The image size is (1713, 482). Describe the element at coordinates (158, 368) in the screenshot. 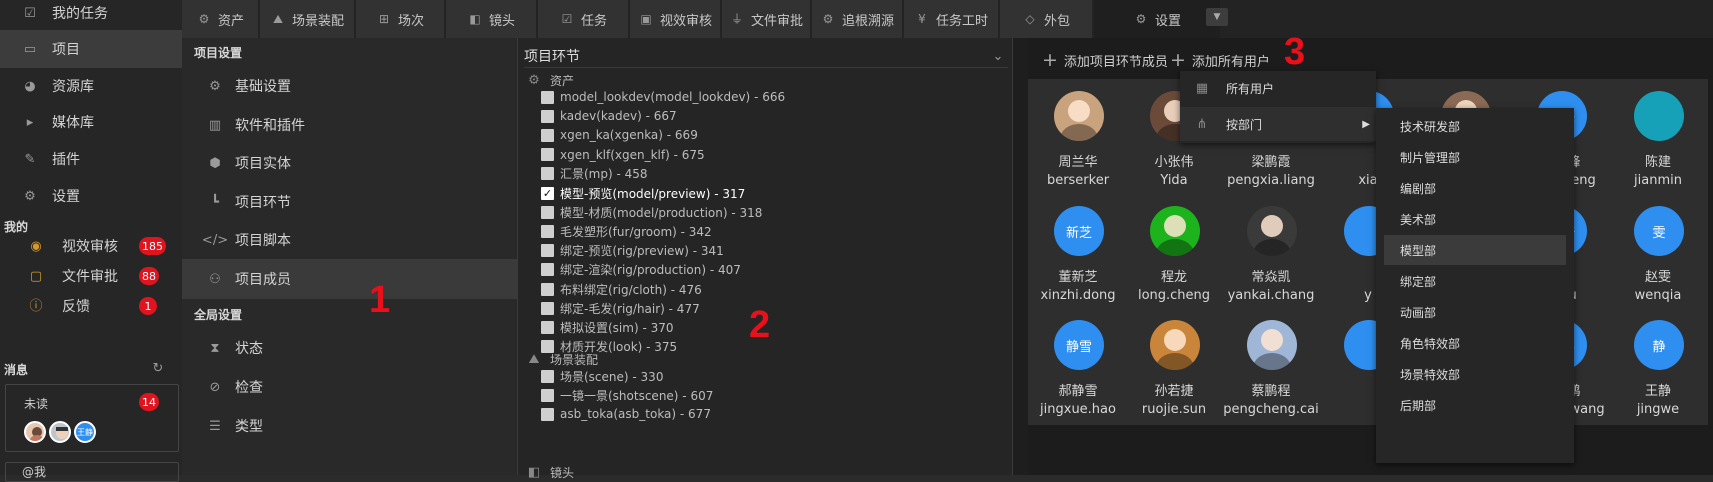

I see `refresh-icon: ↻` at that location.